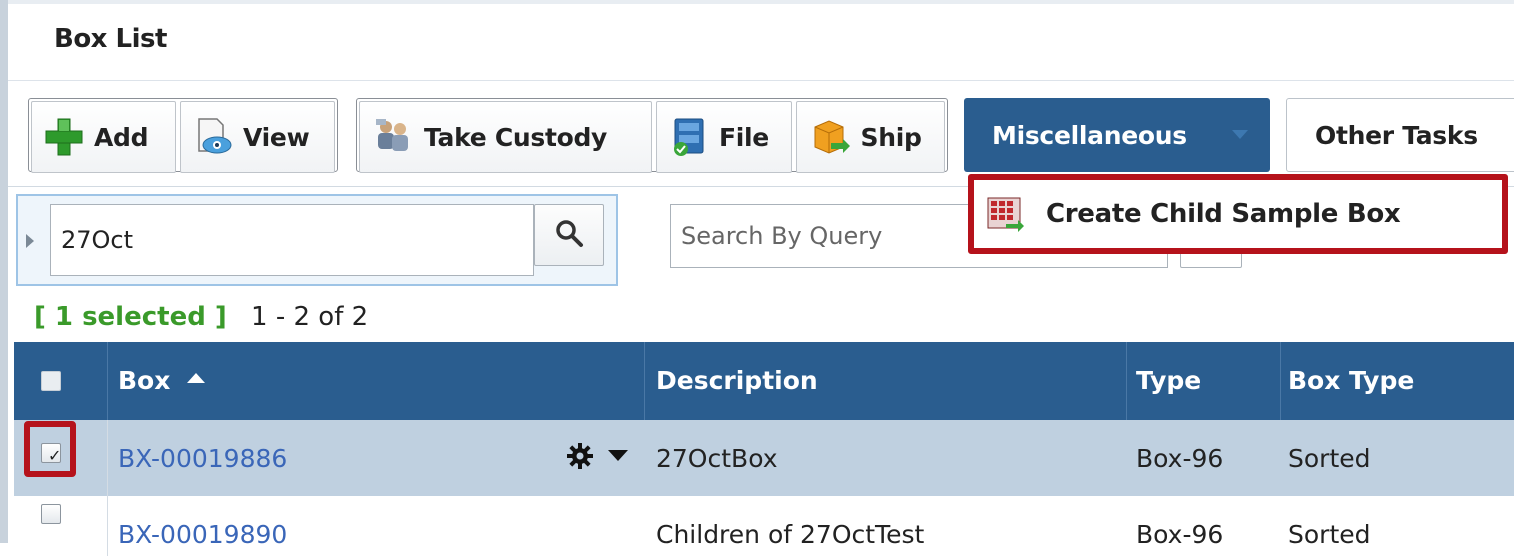  Describe the element at coordinates (64, 137) in the screenshot. I see `plus-icon` at that location.